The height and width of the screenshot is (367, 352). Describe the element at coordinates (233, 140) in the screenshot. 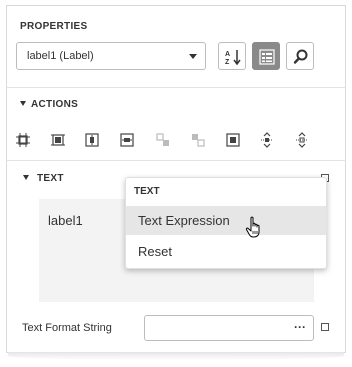

I see `fit-to-container-icon` at that location.